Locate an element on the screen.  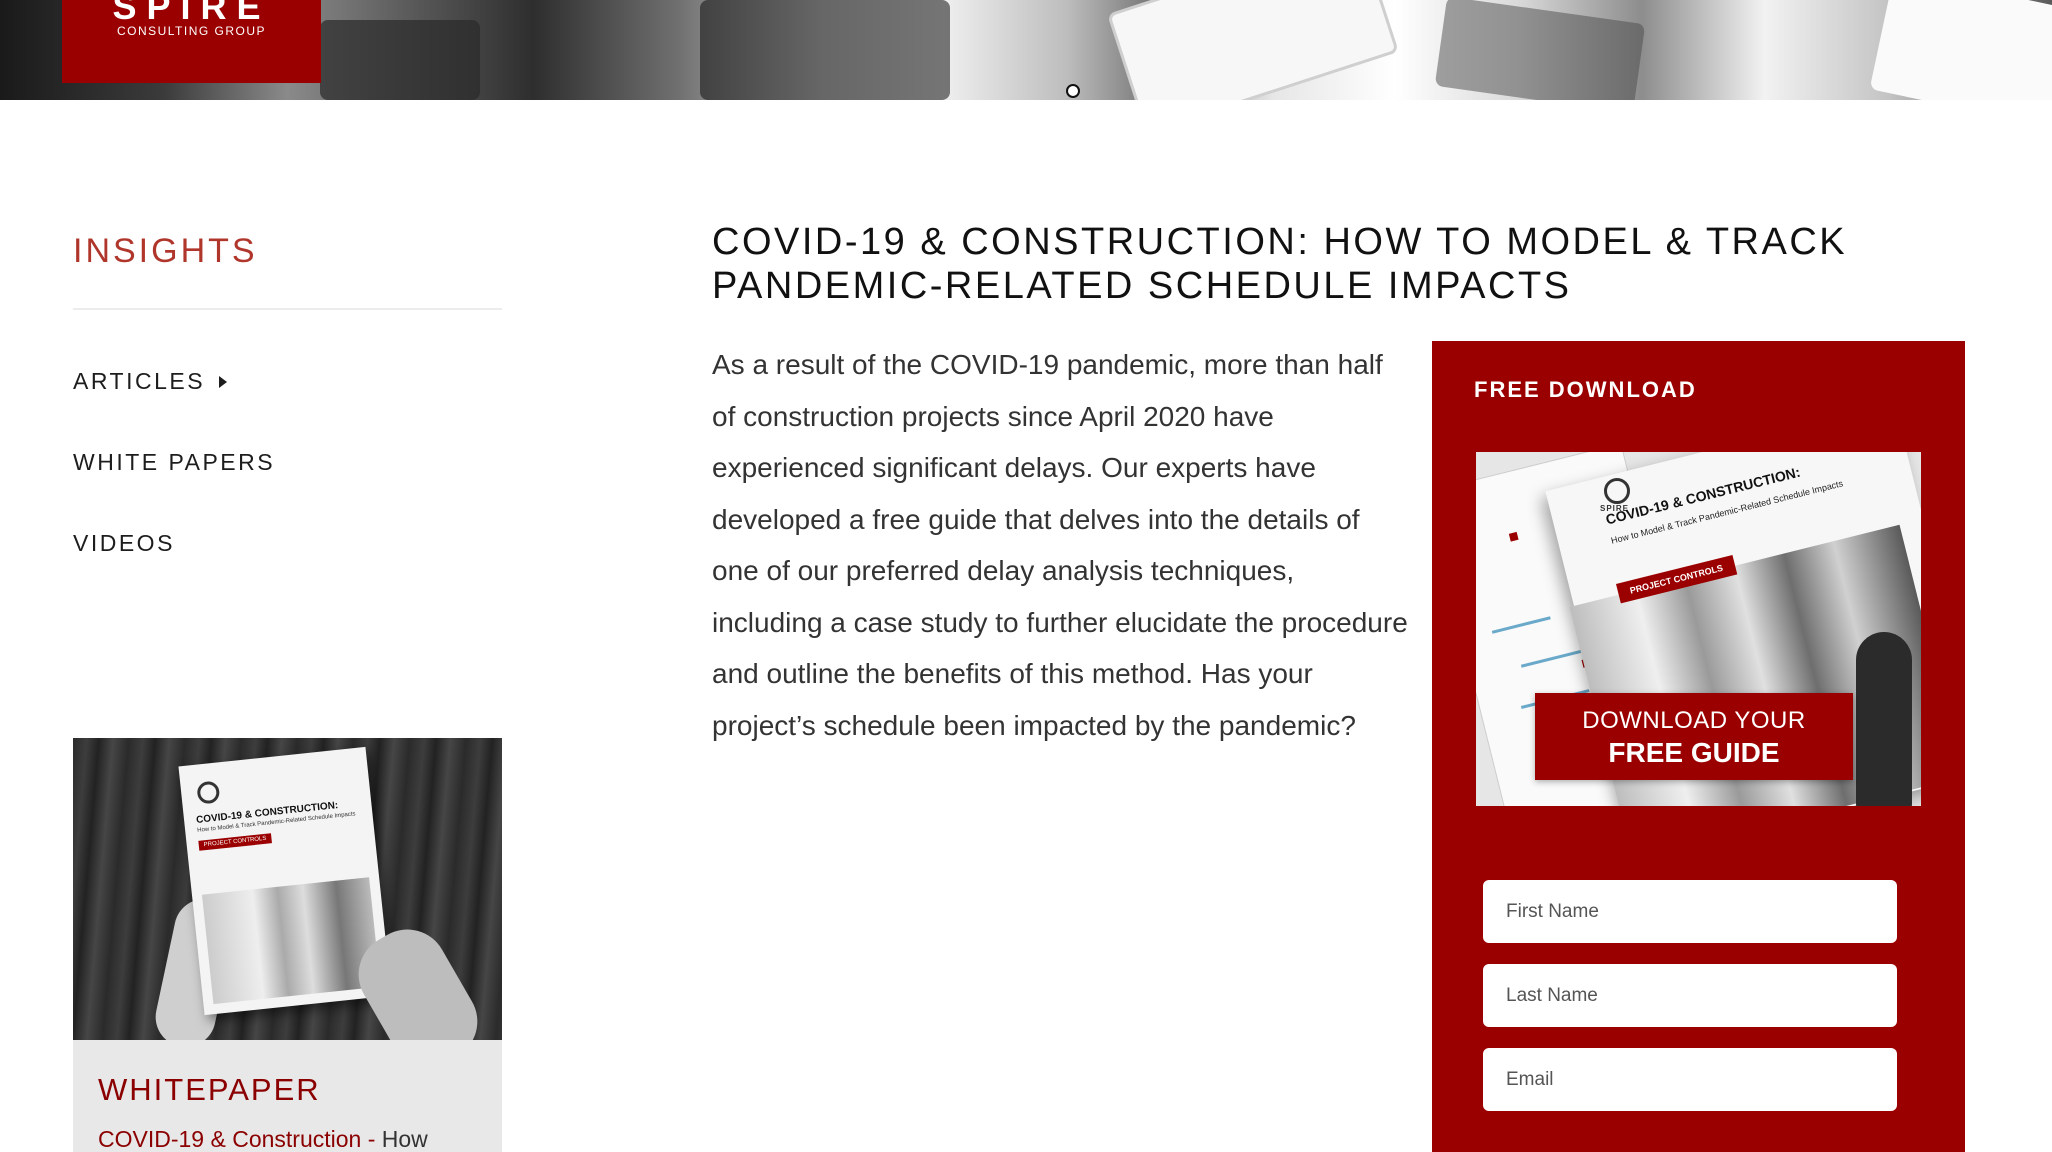
logo-mark: SPIRE is located at coordinates (191, 13).